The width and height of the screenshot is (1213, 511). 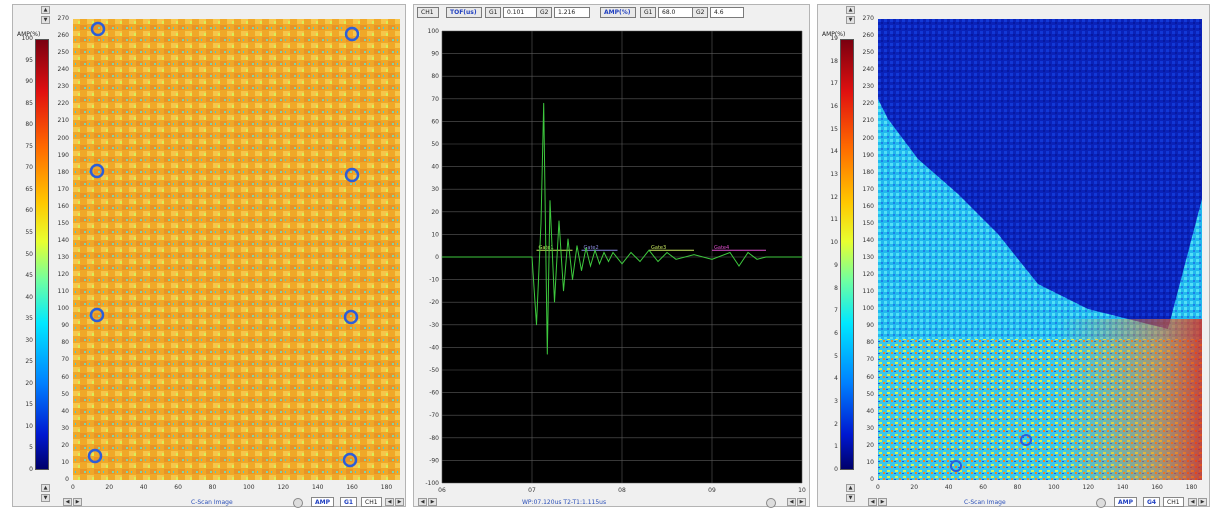 What do you see at coordinates (834, 220) in the screenshot?
I see `scale-tick: 11` at bounding box center [834, 220].